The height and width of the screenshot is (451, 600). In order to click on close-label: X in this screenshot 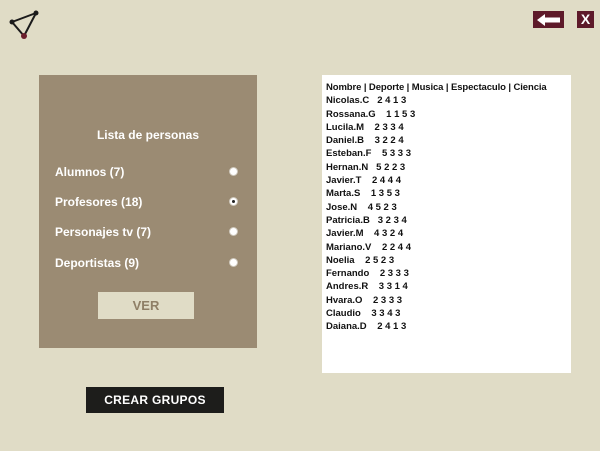, I will do `click(585, 19)`.